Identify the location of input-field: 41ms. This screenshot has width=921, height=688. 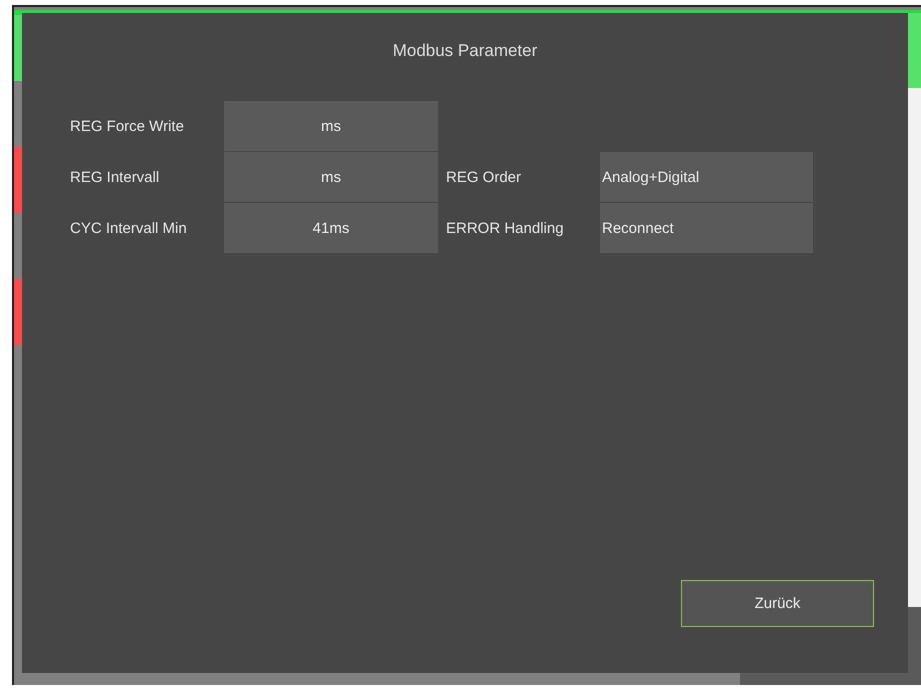
(331, 228).